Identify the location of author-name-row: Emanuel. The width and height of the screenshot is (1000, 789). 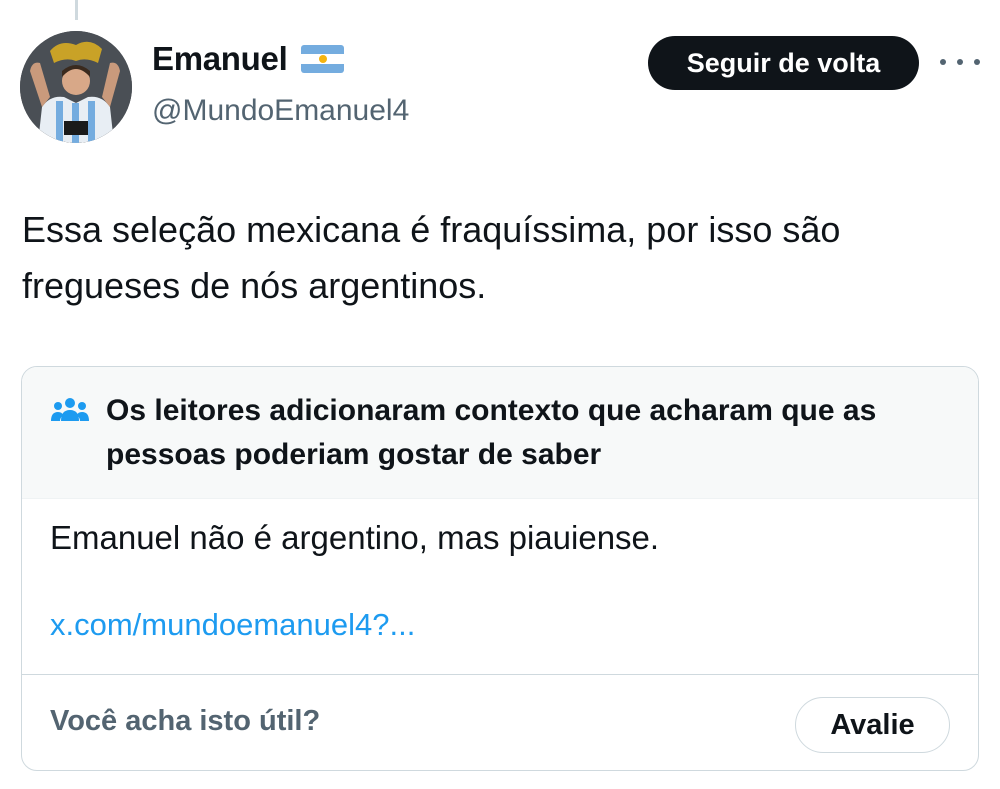
(248, 59).